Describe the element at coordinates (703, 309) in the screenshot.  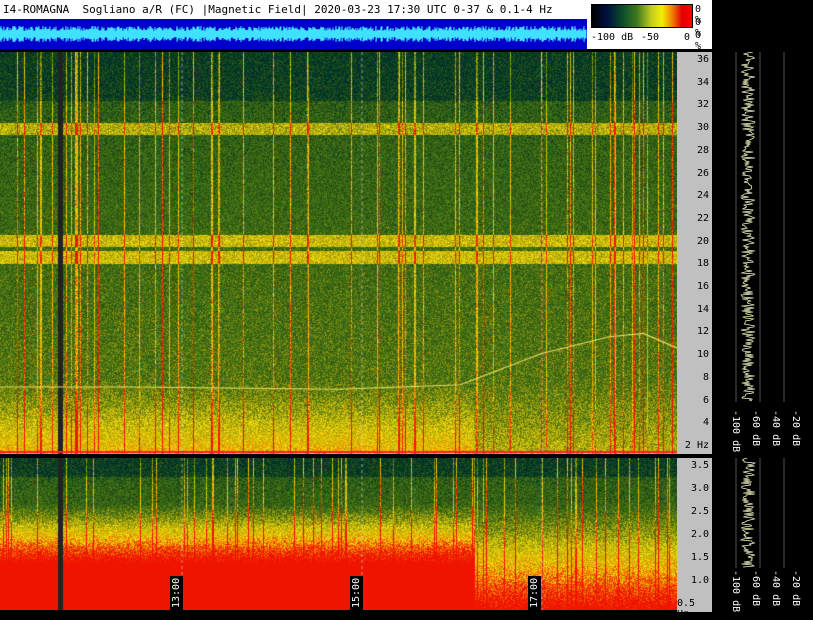
I see `y-tick-label: 14` at that location.